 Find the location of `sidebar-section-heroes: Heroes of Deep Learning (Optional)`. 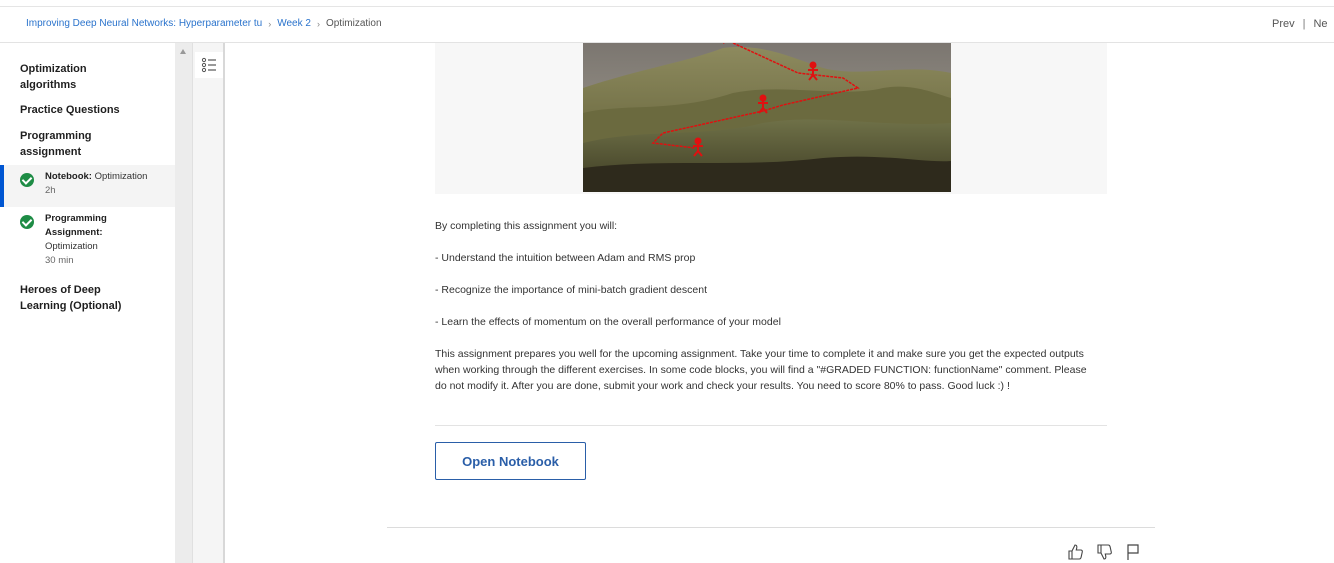

sidebar-section-heroes: Heroes of Deep Learning (Optional) is located at coordinates (85, 298).